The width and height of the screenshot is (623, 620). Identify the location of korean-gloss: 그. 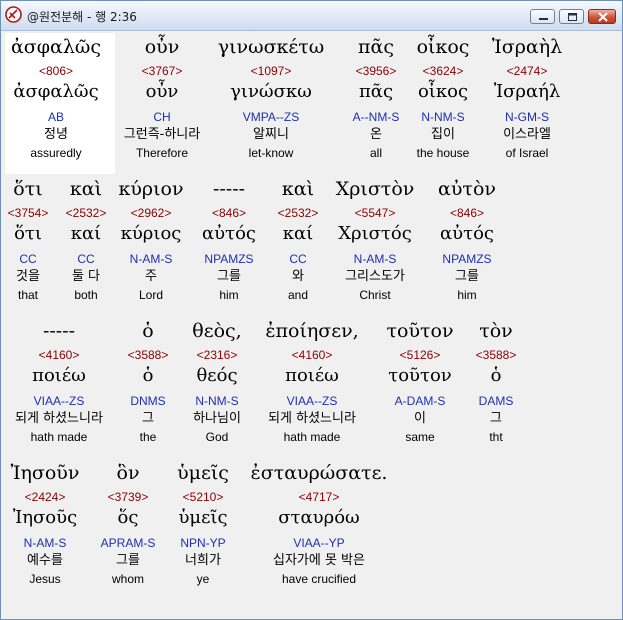
(496, 418).